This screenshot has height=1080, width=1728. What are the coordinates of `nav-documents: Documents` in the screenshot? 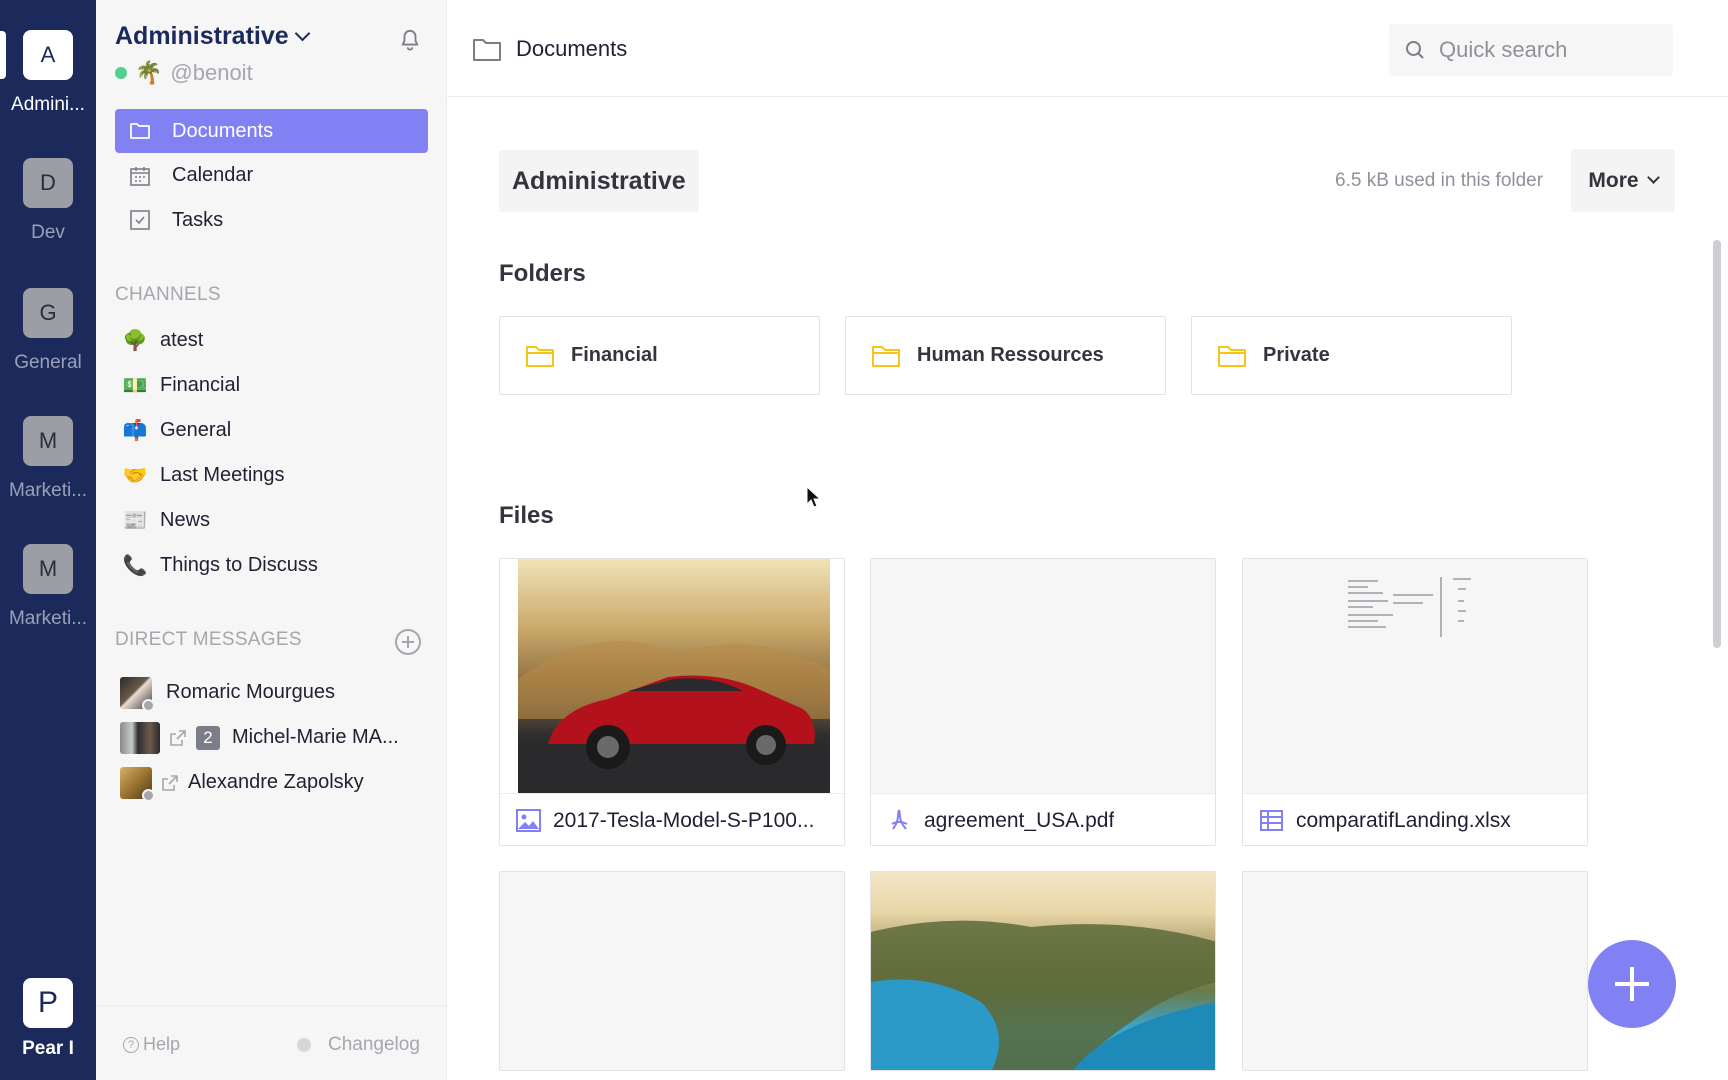 It's located at (271, 131).